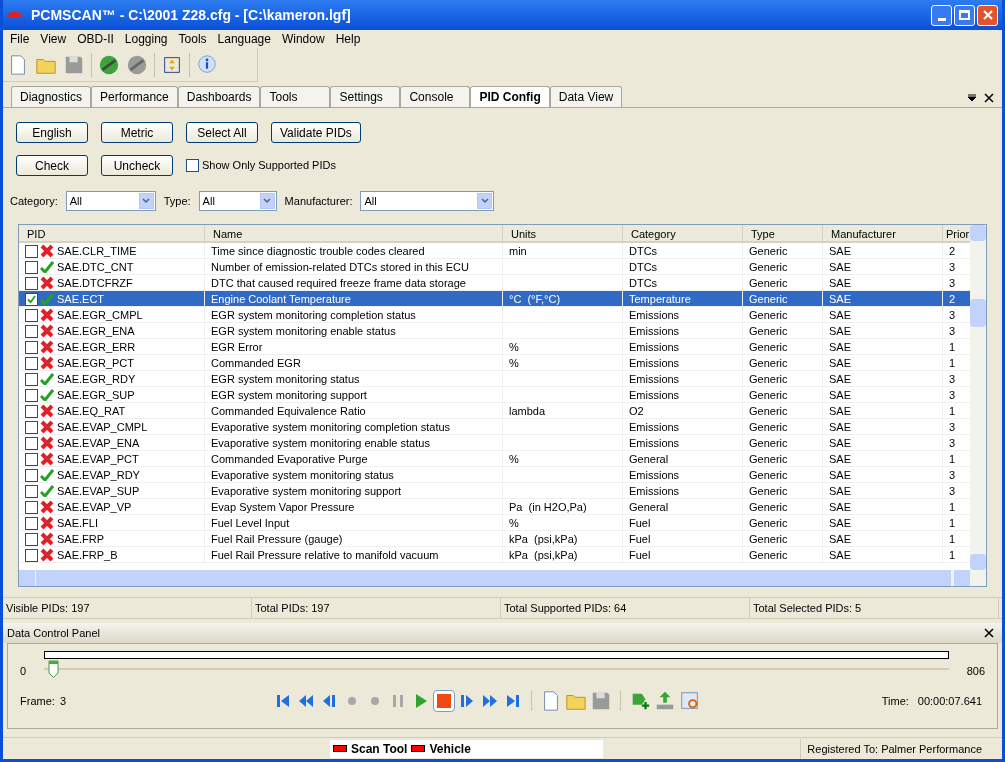 This screenshot has height=762, width=1005. Describe the element at coordinates (494, 539) in the screenshot. I see `table-row: SAE.FRP Fuel Rail Pressure (gauge) kPa (psi,kPa) Fuel Generic SAE 1` at that location.